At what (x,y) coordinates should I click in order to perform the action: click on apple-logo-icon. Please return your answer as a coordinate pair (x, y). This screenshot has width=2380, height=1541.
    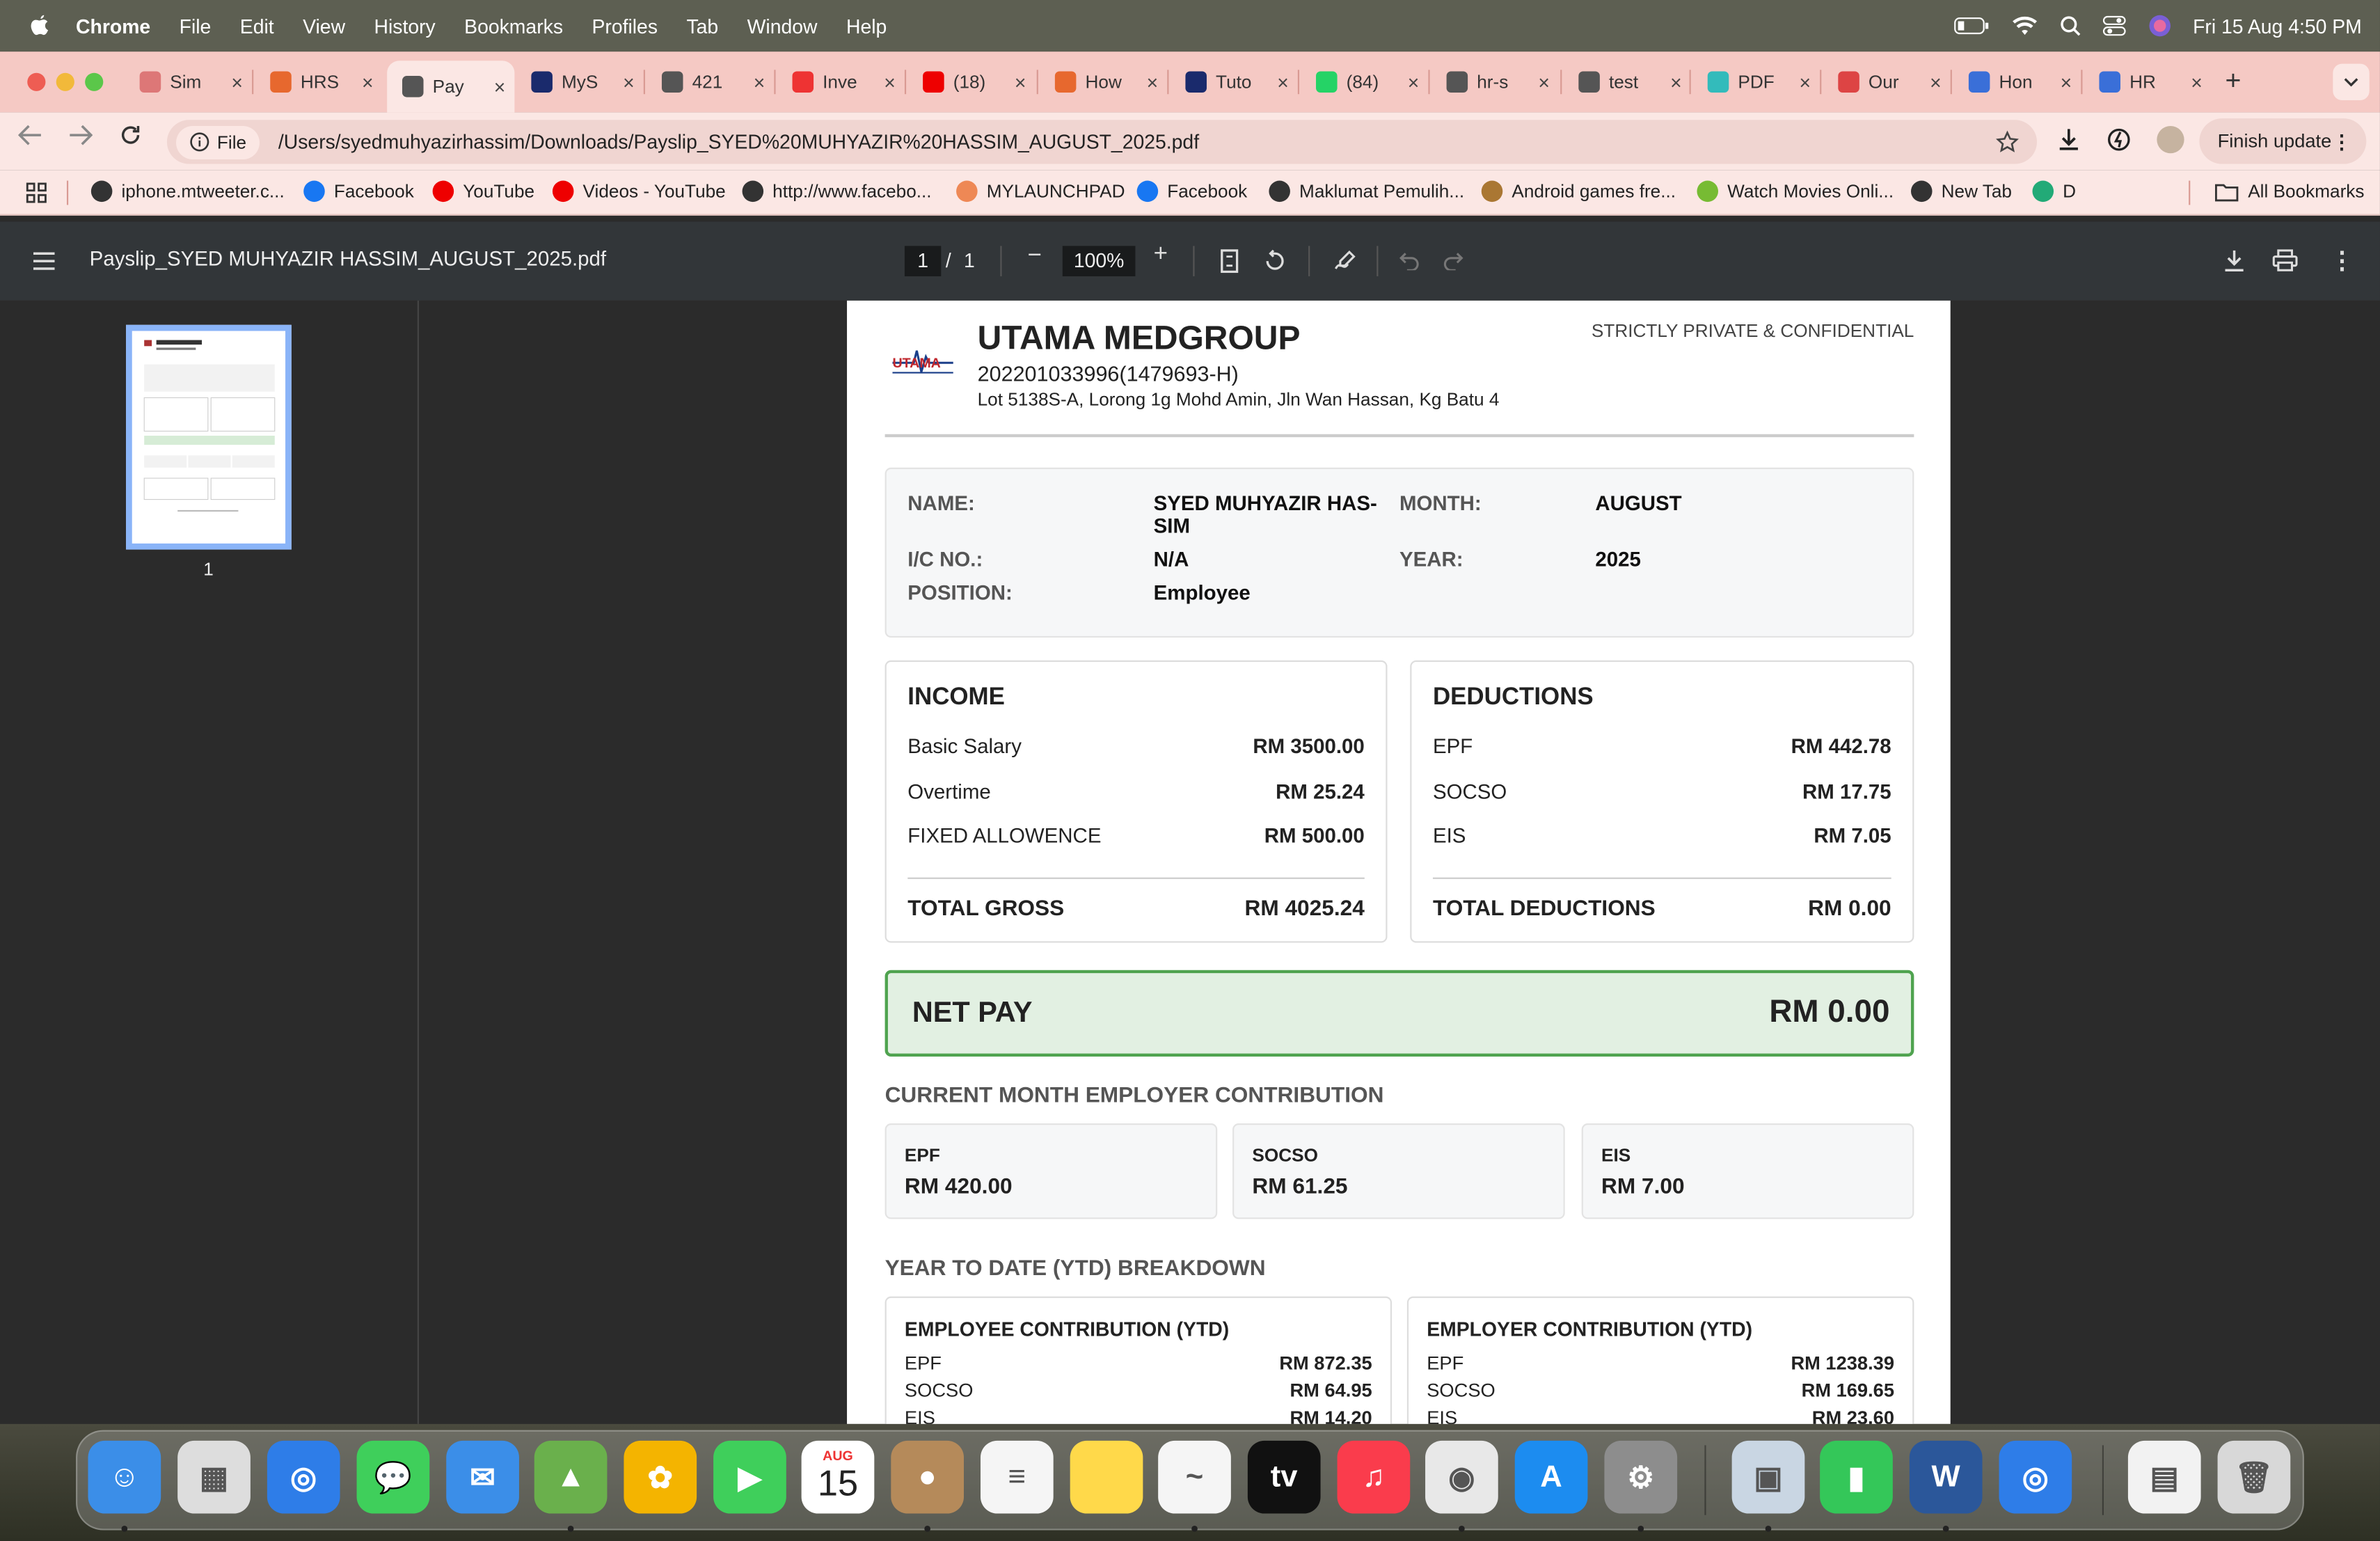
    Looking at the image, I should click on (39, 26).